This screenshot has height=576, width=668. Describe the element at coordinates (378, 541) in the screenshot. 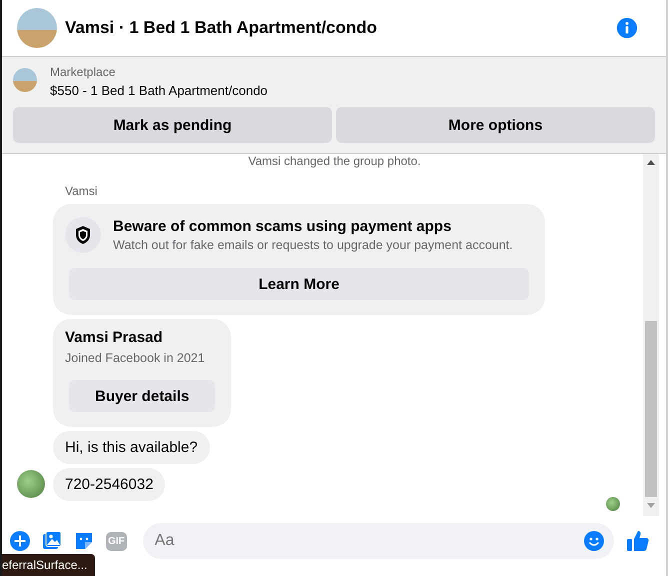

I see `message-input: Aa` at that location.